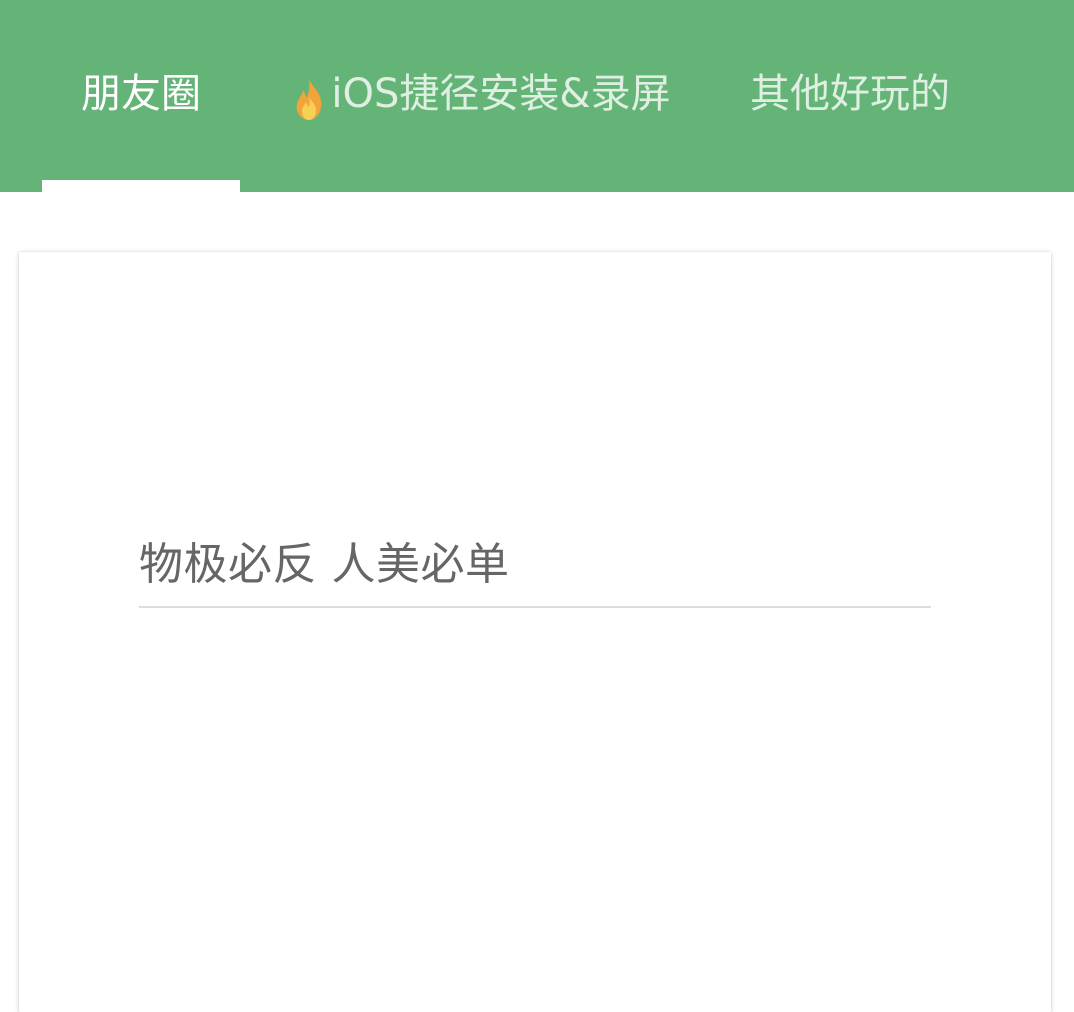  I want to click on tab-moments: 朋友圈, so click(141, 96).